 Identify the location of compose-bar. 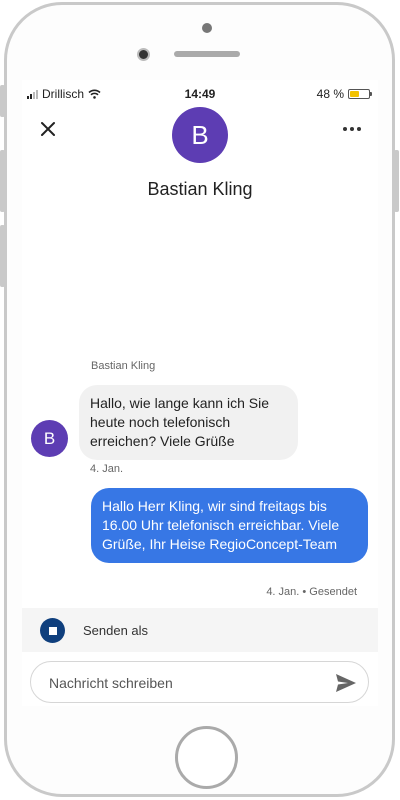
(199, 682).